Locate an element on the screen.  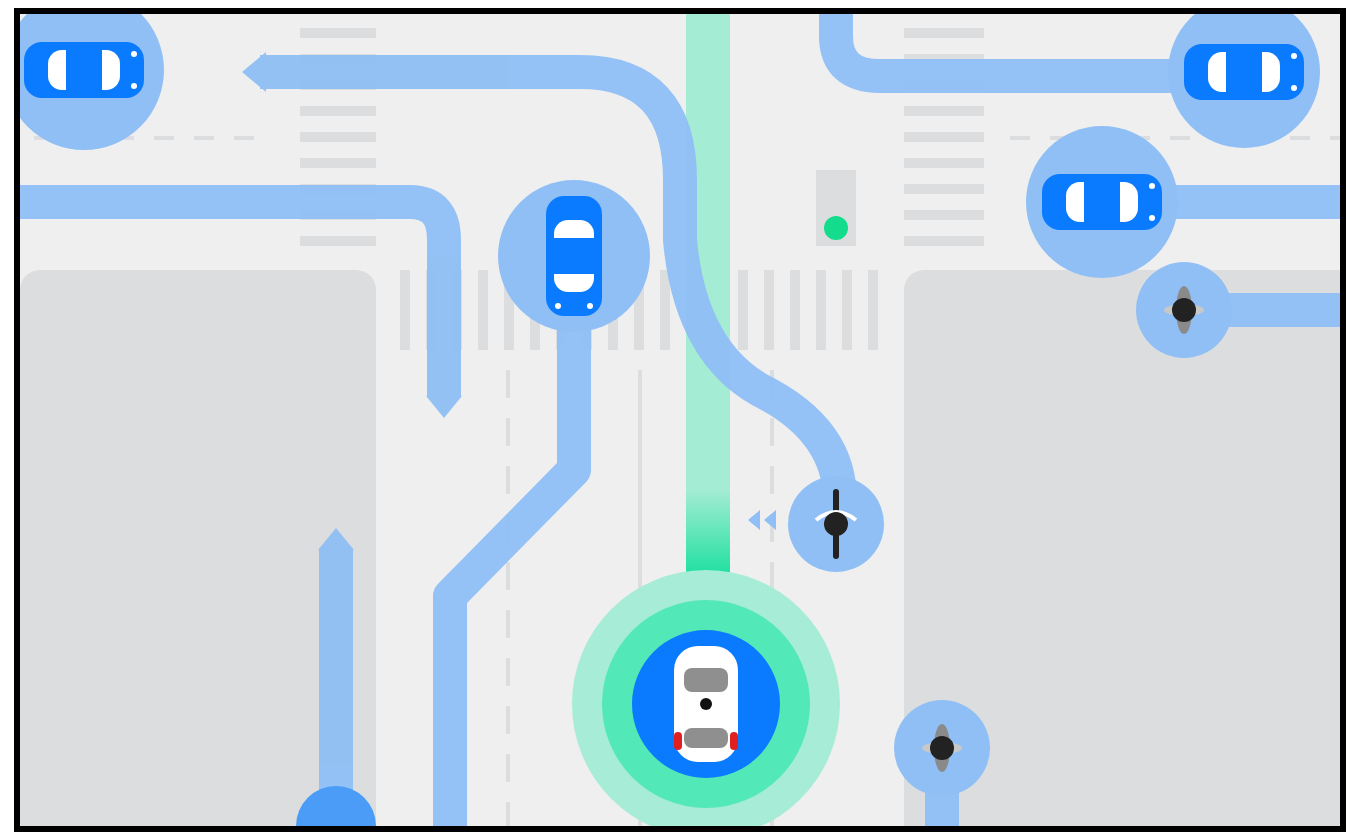
self-driving-car-icon is located at coordinates (706, 704).